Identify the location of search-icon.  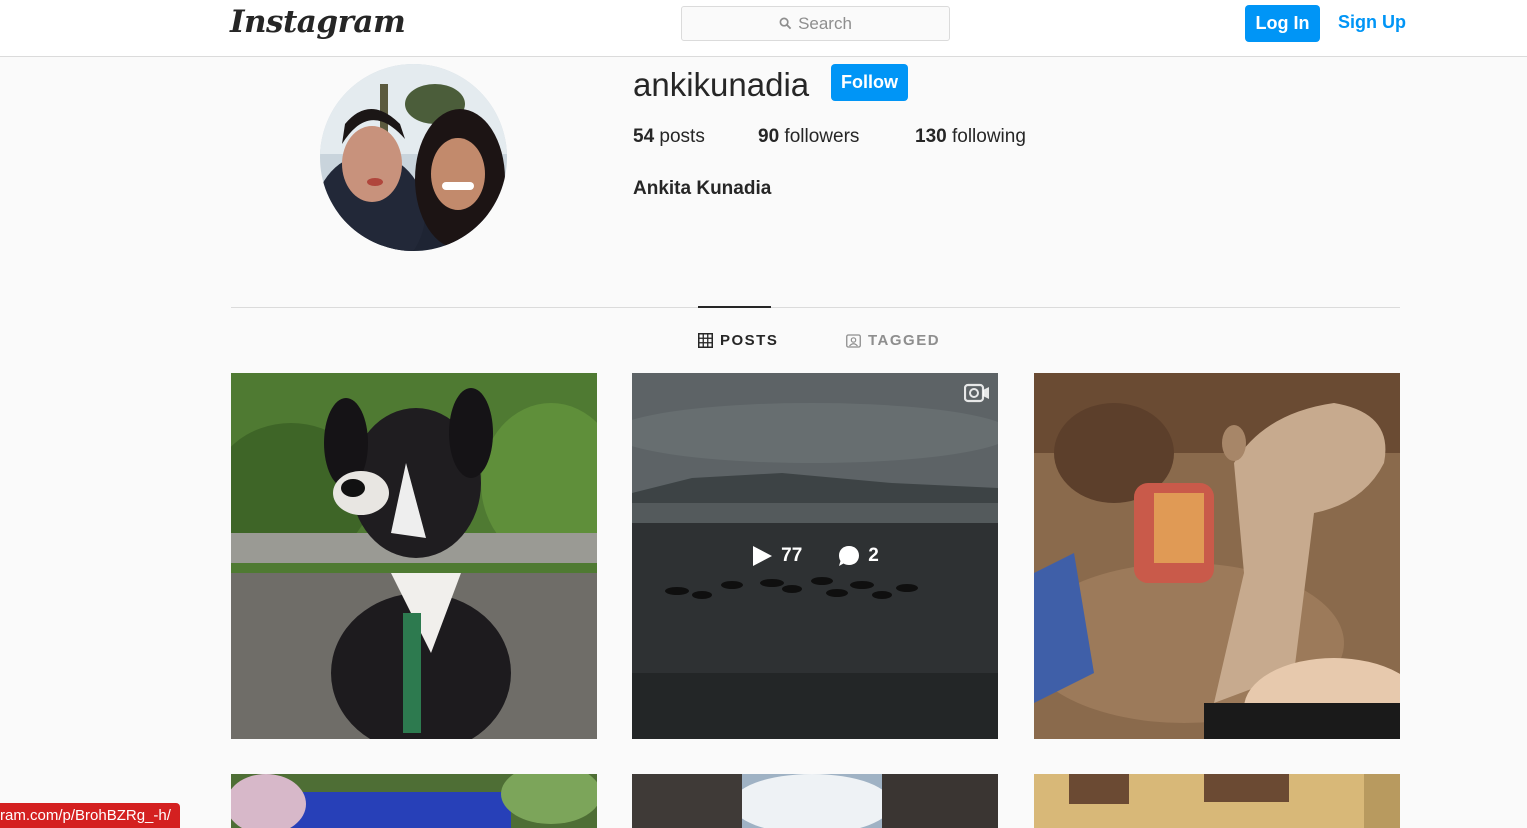
(785, 23).